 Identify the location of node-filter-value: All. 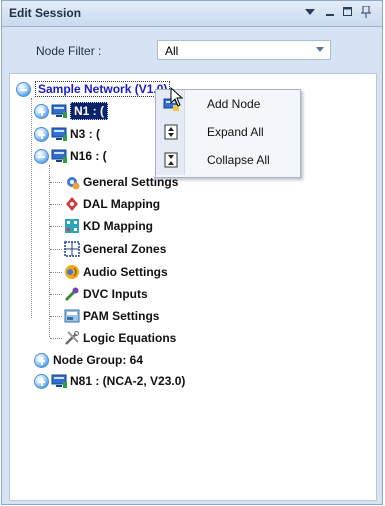
(172, 51).